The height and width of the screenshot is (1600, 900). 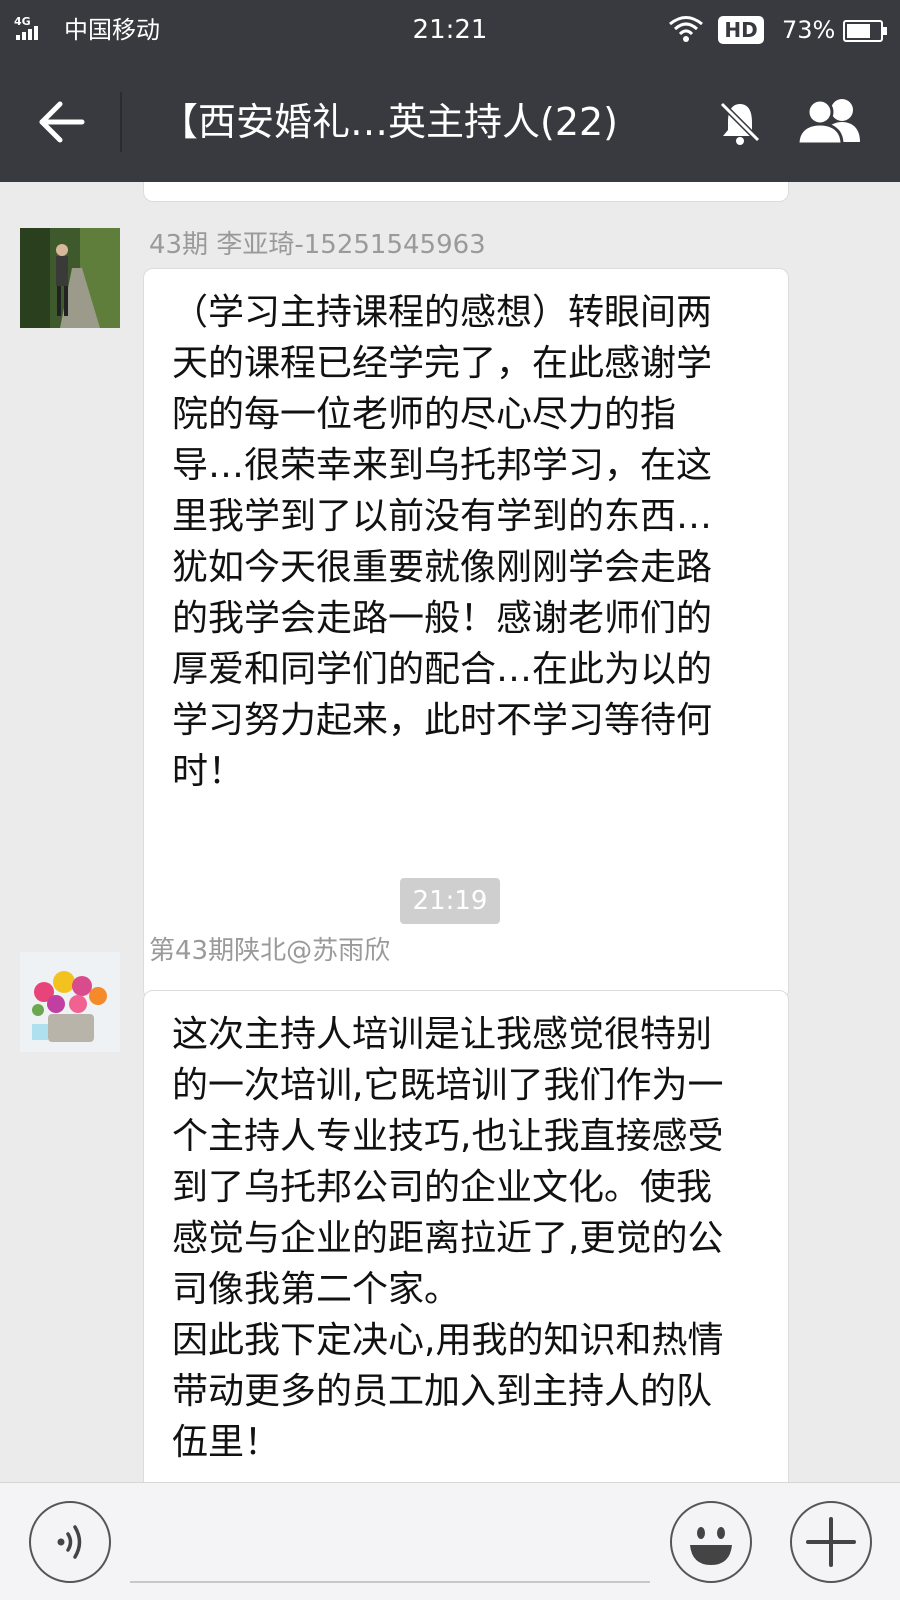 What do you see at coordinates (226, 1442) in the screenshot?
I see `message-line: 伍里！` at bounding box center [226, 1442].